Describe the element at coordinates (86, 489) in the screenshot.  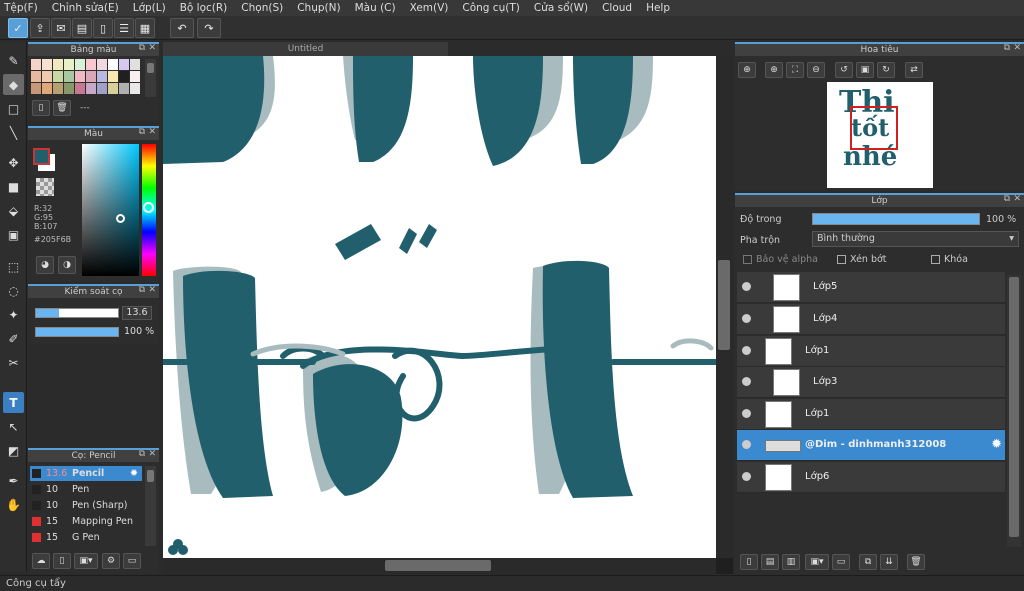
I see `brush-item: 10 Pen` at that location.